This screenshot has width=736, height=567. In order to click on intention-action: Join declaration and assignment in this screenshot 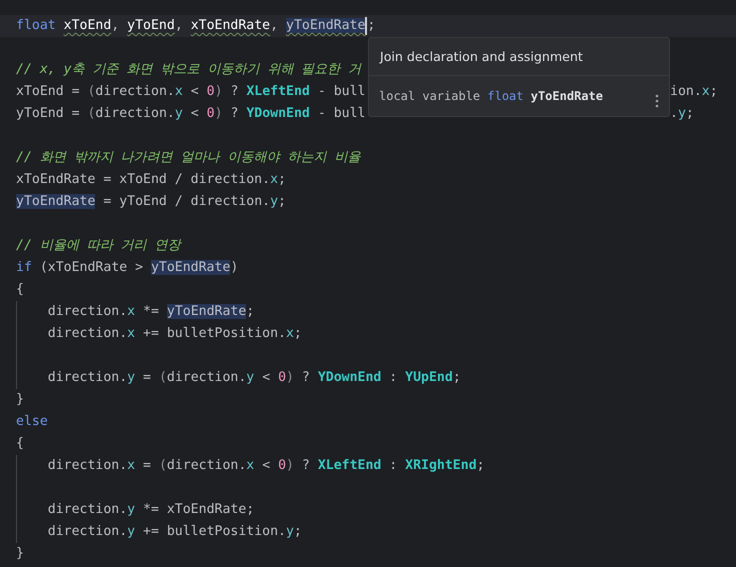, I will do `click(519, 56)`.